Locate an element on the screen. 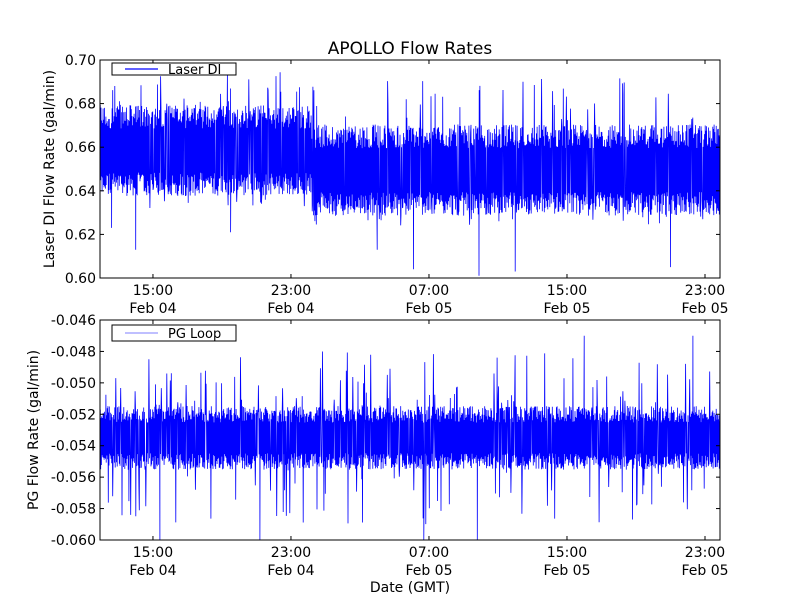  y-tick-label: -0.050 is located at coordinates (73, 384).